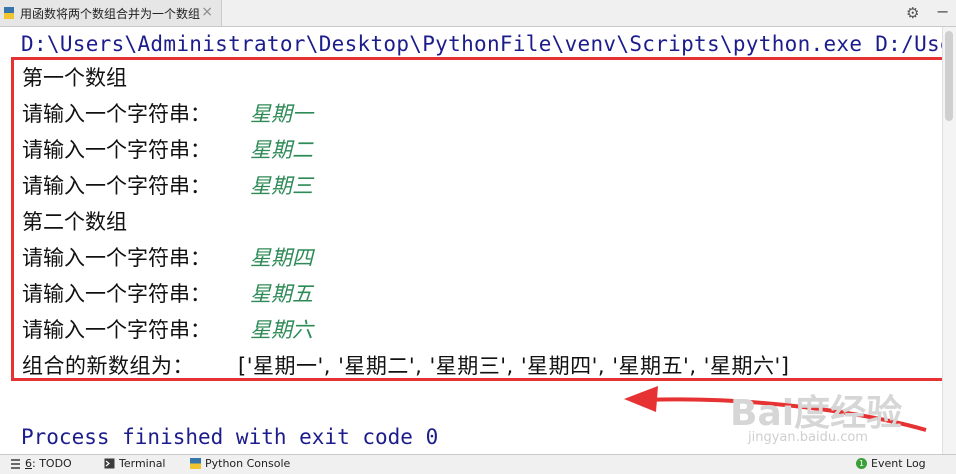  I want to click on hide-icon: −, so click(942, 12).